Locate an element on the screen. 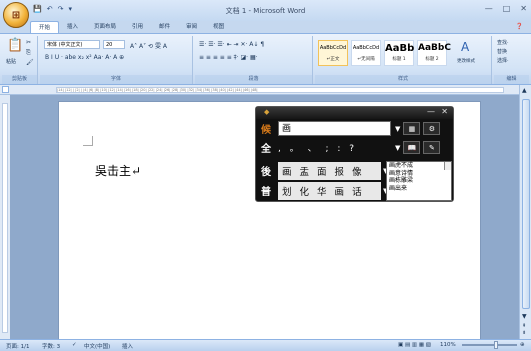 This screenshot has height=351, width=531. tab-review: 审阅 is located at coordinates (191, 27).